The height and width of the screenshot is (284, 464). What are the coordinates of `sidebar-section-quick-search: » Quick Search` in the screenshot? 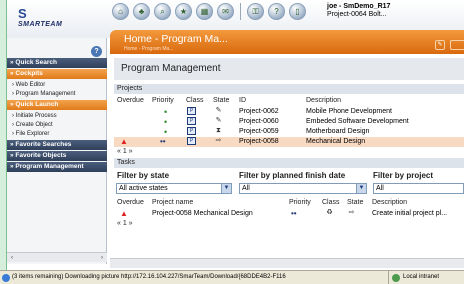 It's located at (57, 63).